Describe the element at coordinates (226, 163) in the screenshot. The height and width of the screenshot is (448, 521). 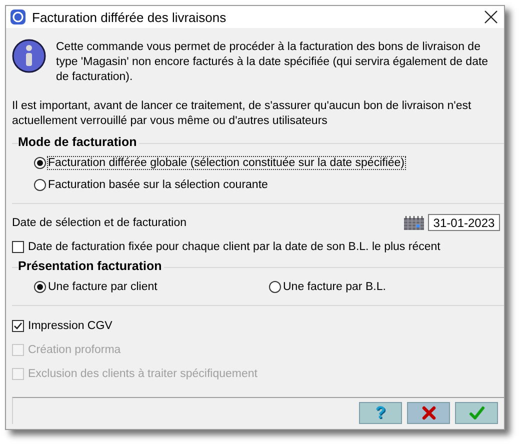
I see `radio-label: Facturation différée globale (sélection constituée sur la date spécifiée)` at that location.